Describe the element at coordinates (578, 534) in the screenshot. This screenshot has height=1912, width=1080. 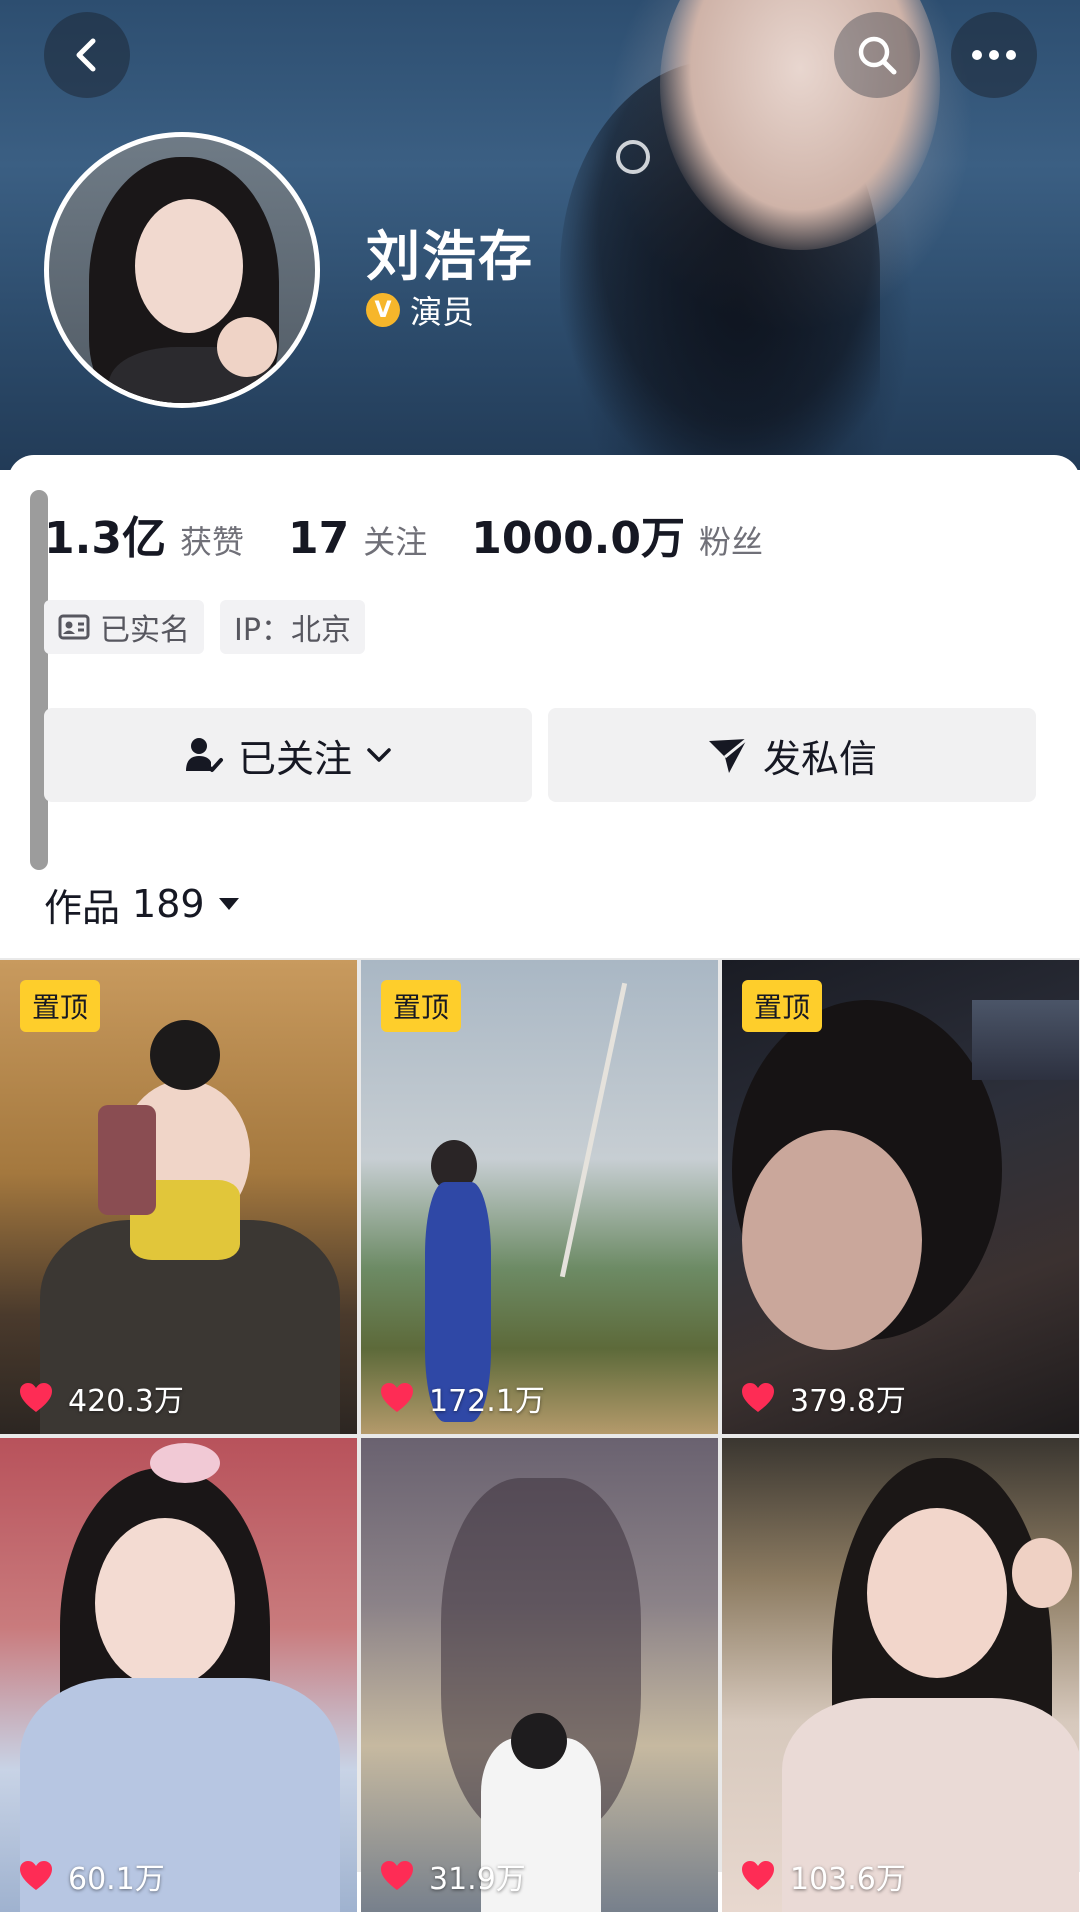
I see `followers-count: 1000.0万` at that location.